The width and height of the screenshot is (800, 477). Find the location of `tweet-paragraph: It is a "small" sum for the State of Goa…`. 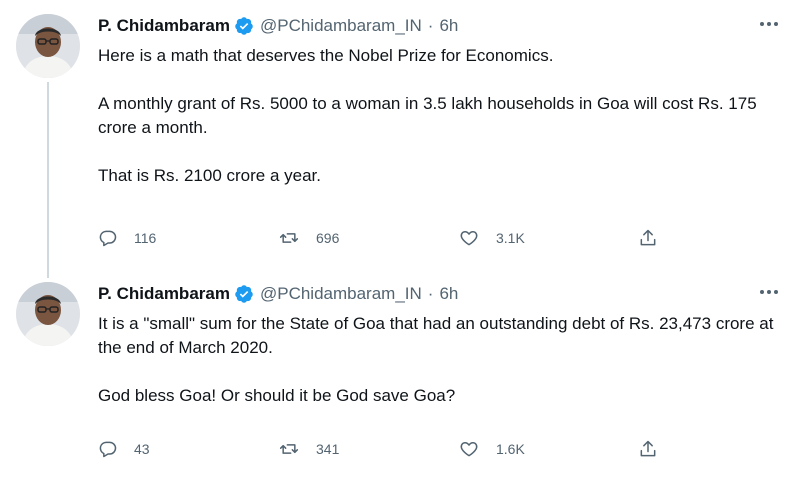

tweet-paragraph: It is a "small" sum for the State of Goa… is located at coordinates (436, 335).